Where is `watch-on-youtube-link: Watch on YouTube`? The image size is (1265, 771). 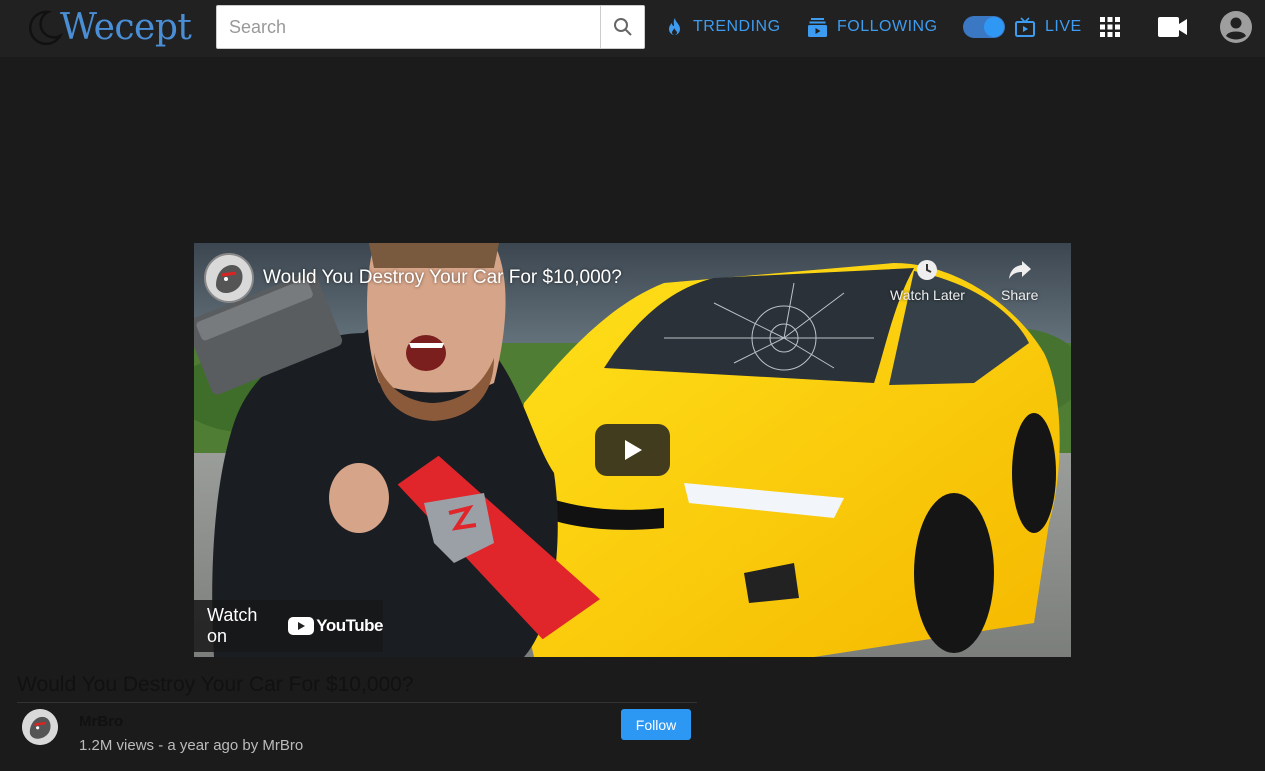
watch-on-youtube-link: Watch on YouTube is located at coordinates (288, 626).